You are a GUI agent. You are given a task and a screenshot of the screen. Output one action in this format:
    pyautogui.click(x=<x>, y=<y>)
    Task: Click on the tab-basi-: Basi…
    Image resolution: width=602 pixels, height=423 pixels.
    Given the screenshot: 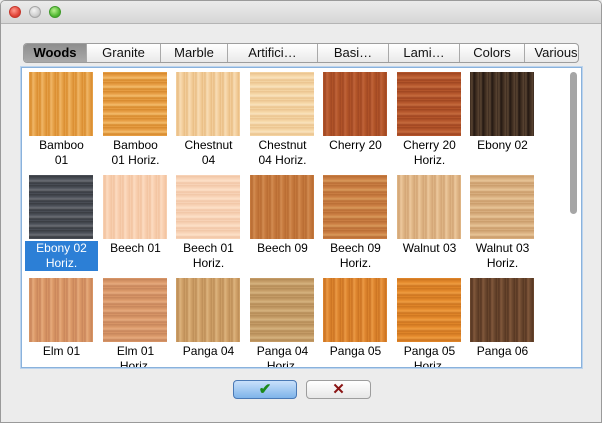 What is the action you would take?
    pyautogui.click(x=352, y=53)
    